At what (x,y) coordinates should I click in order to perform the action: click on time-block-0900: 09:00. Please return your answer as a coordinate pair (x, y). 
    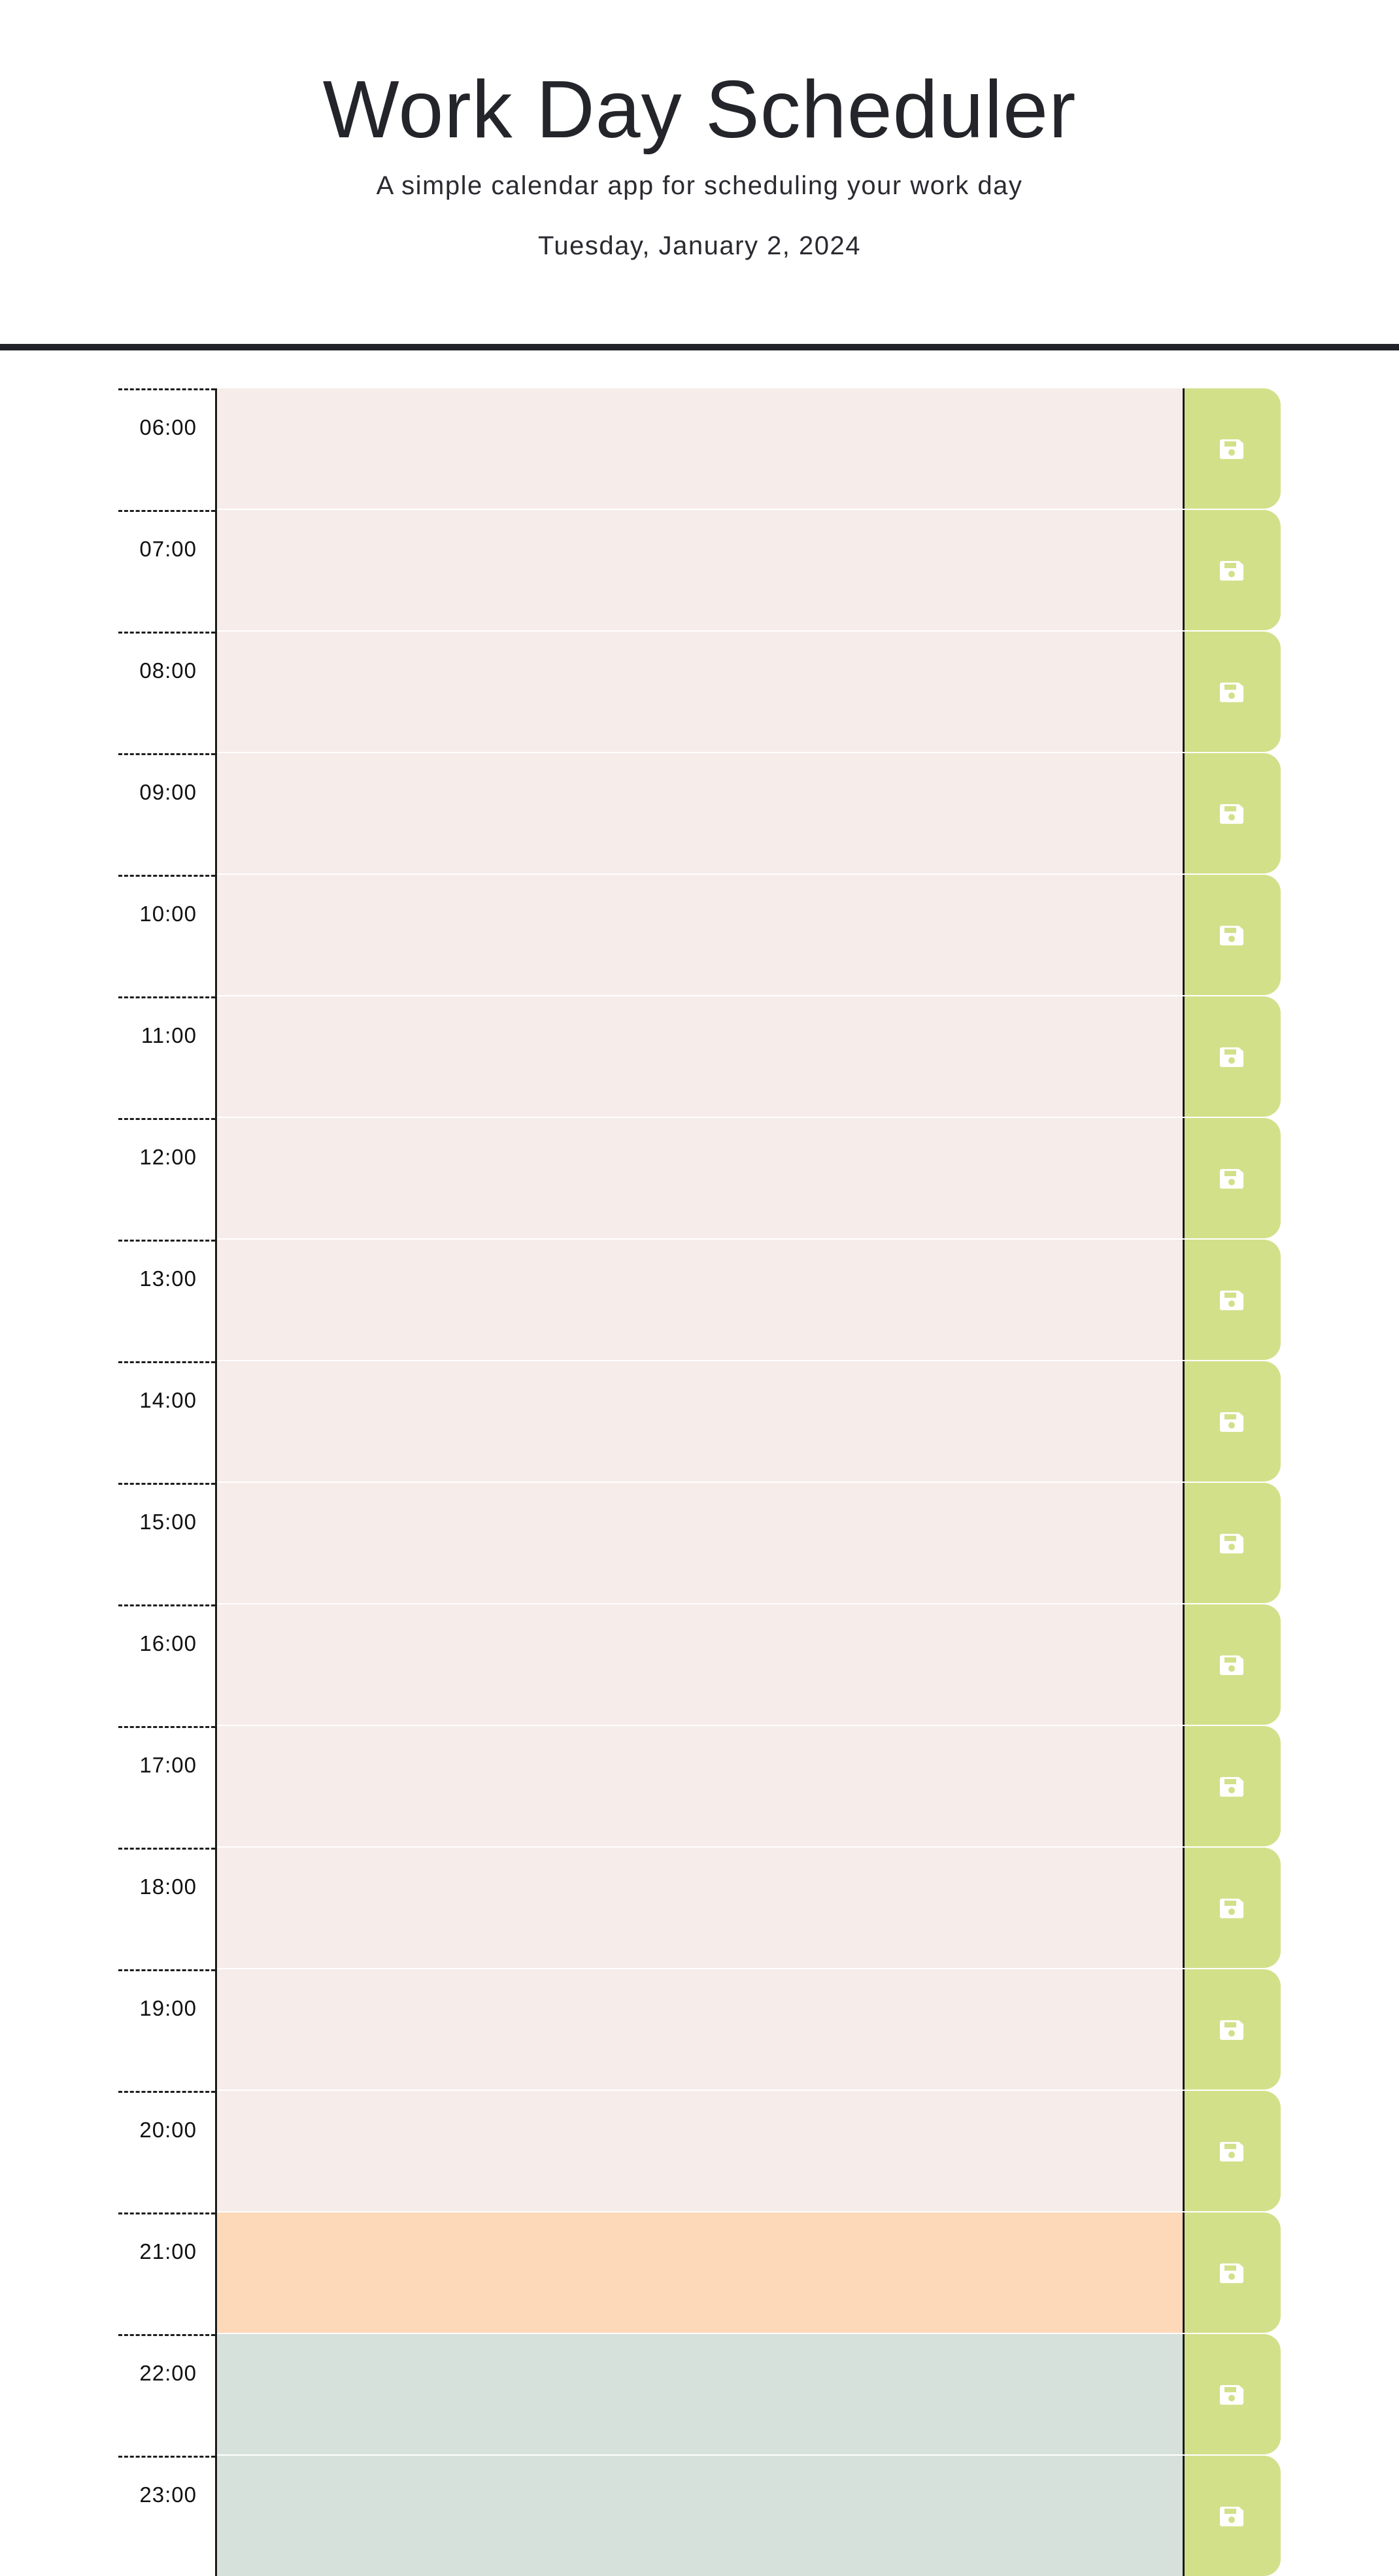
    Looking at the image, I should click on (699, 814).